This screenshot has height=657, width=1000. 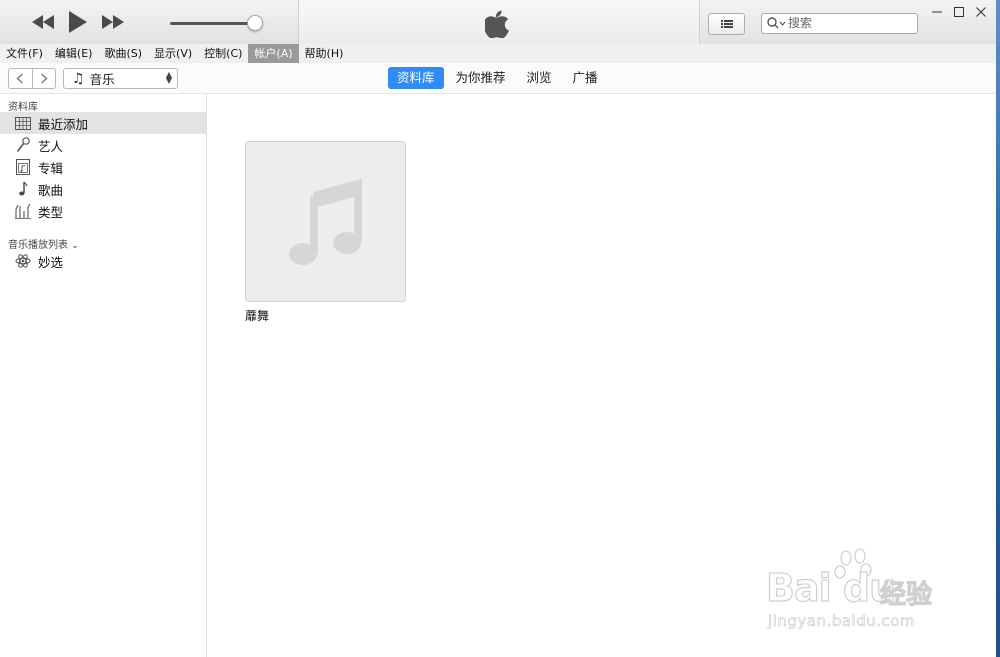 I want to click on sidebar-item-label: 类型, so click(x=51, y=212).